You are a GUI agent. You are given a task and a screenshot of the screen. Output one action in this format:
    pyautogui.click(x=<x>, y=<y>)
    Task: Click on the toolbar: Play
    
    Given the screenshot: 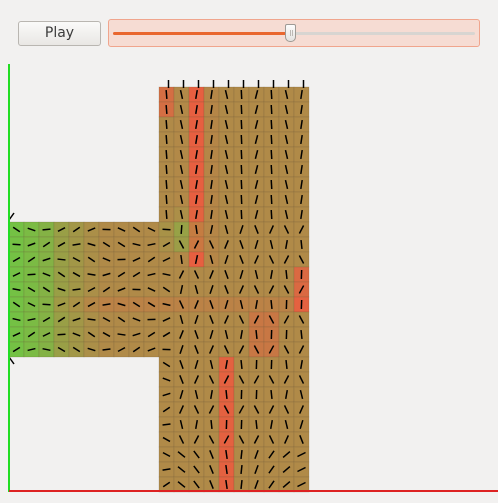 What is the action you would take?
    pyautogui.click(x=249, y=30)
    